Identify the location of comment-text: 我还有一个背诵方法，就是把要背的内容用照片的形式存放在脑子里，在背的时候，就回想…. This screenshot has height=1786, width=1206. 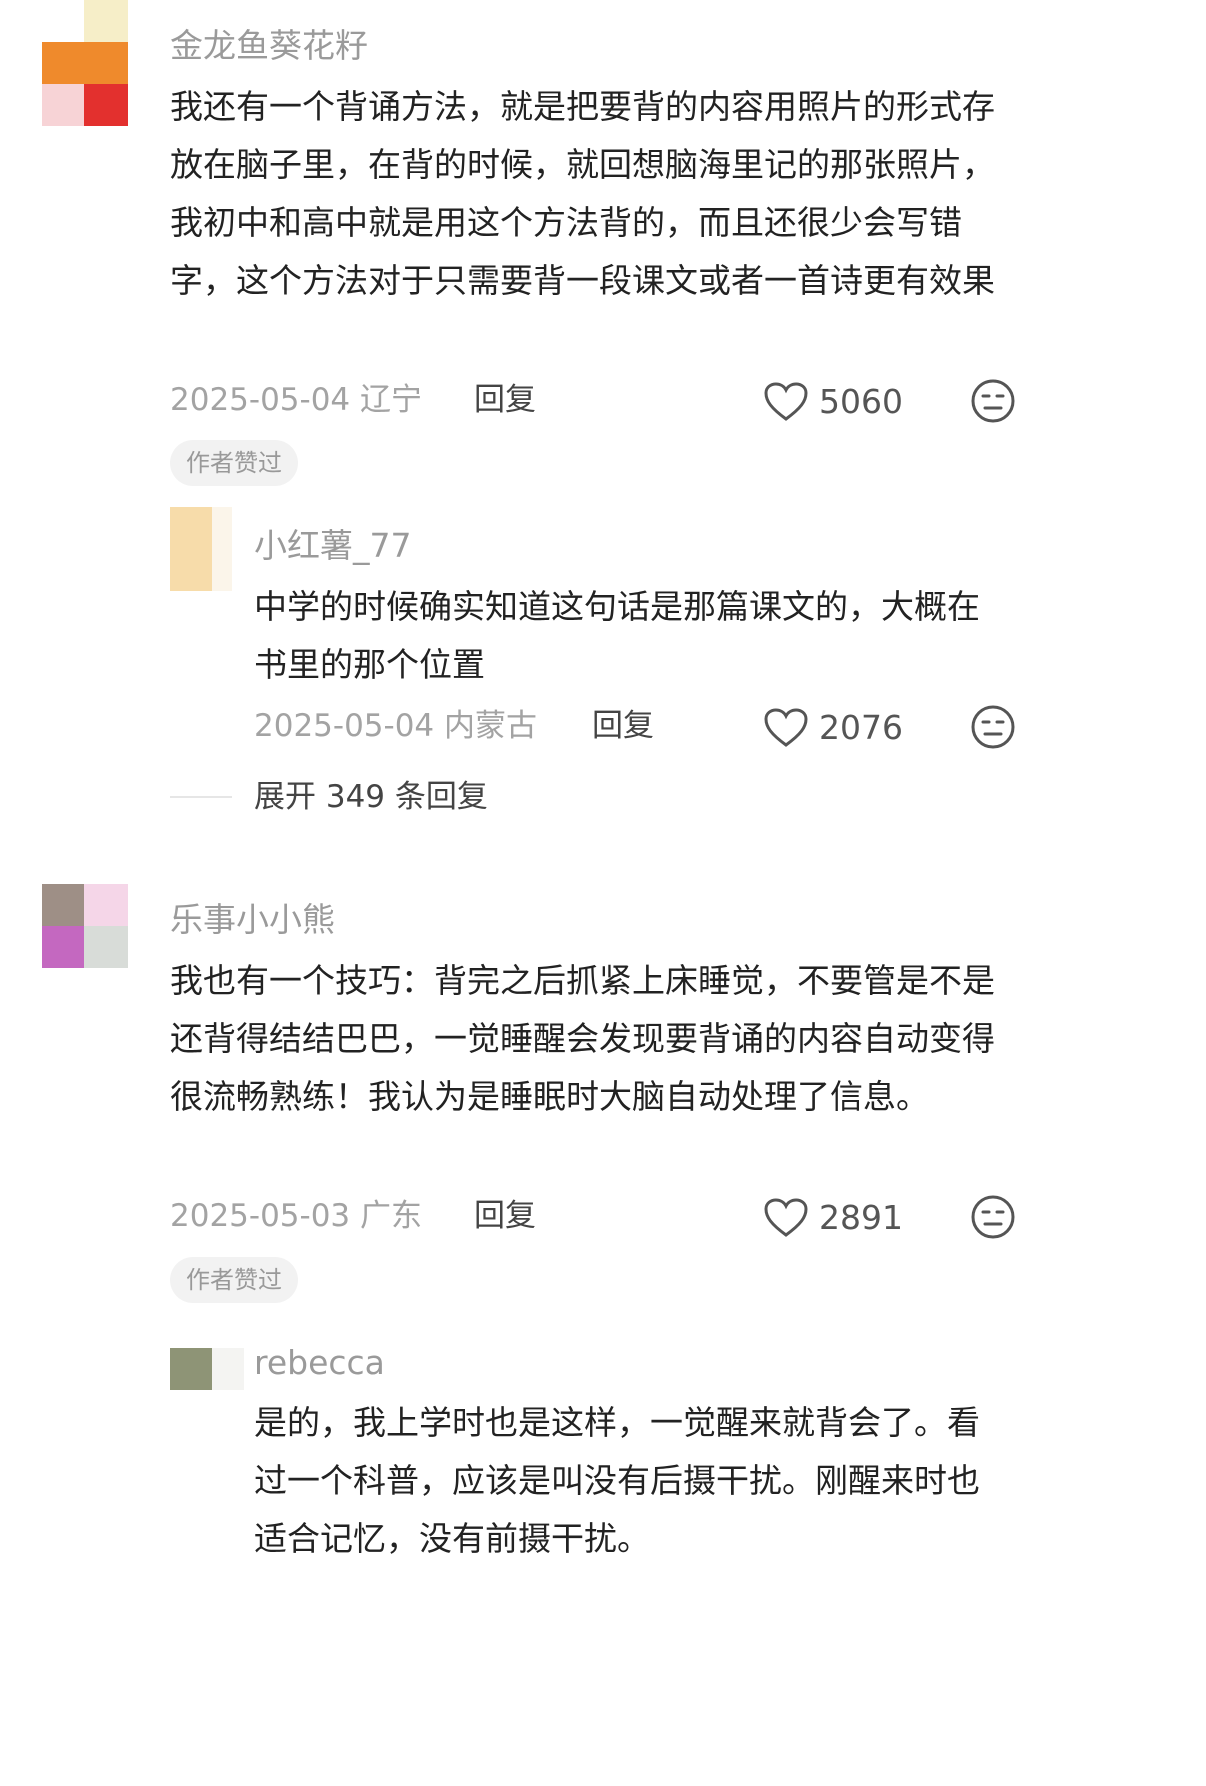
(582, 193).